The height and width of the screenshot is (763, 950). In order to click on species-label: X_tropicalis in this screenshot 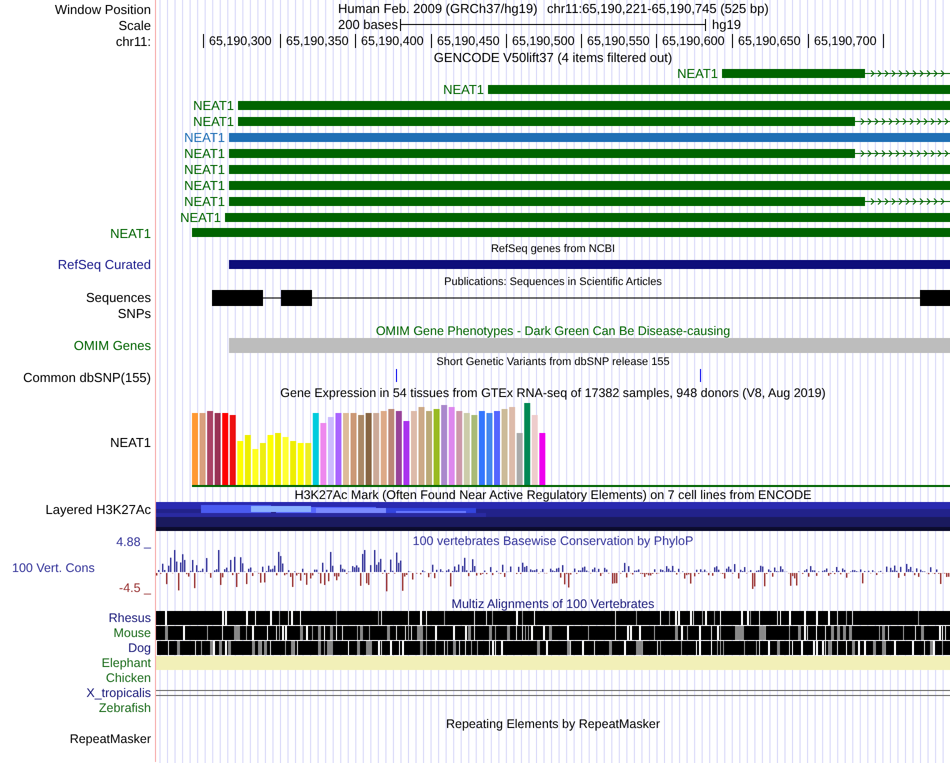, I will do `click(118, 693)`.